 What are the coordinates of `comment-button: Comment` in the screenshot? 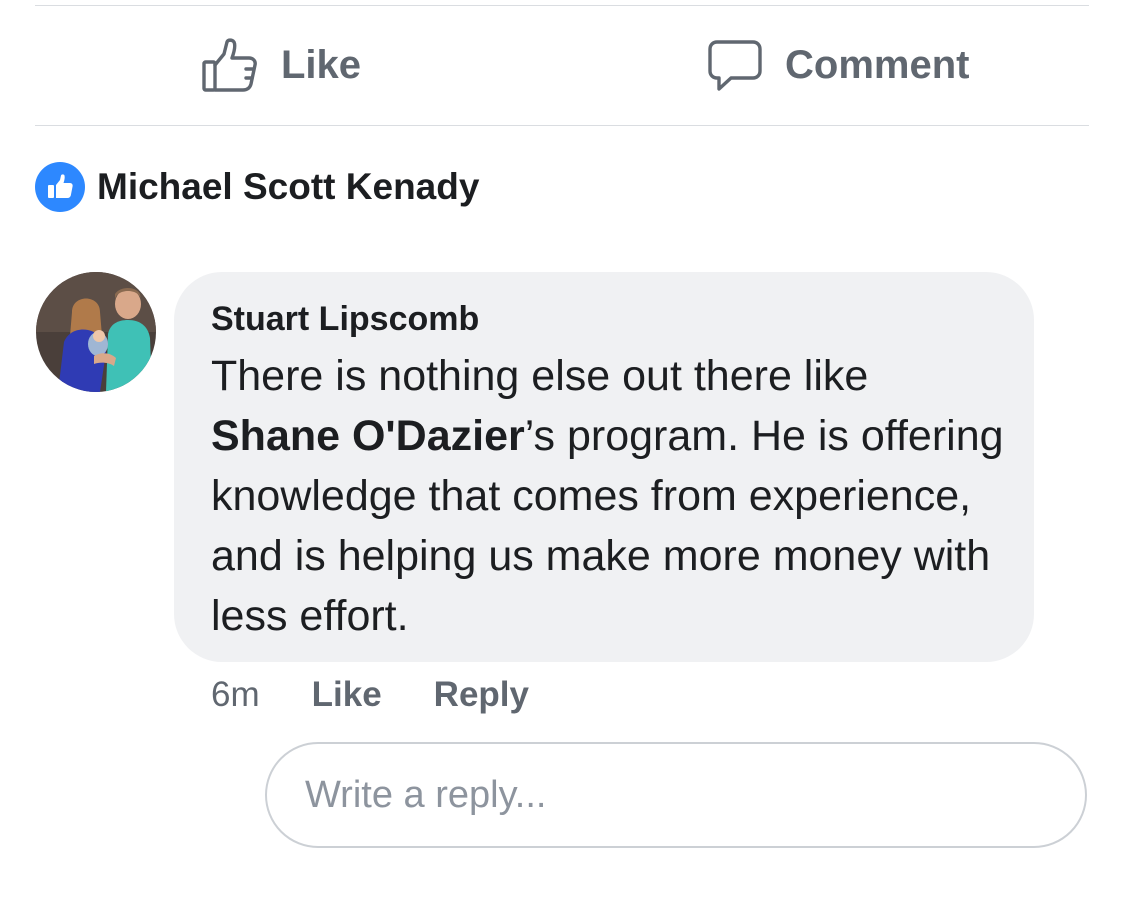 It's located at (838, 65).